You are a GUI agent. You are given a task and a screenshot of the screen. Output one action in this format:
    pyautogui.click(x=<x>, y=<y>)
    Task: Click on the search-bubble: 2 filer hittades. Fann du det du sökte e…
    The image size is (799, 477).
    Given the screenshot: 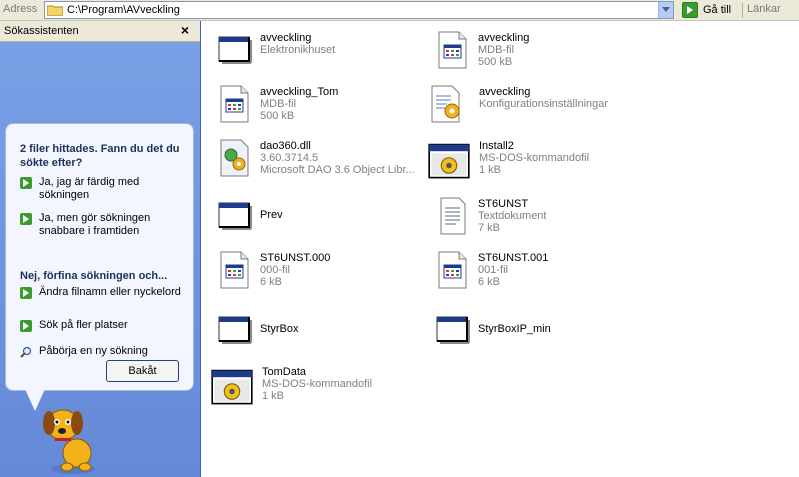 What is the action you would take?
    pyautogui.click(x=99, y=257)
    